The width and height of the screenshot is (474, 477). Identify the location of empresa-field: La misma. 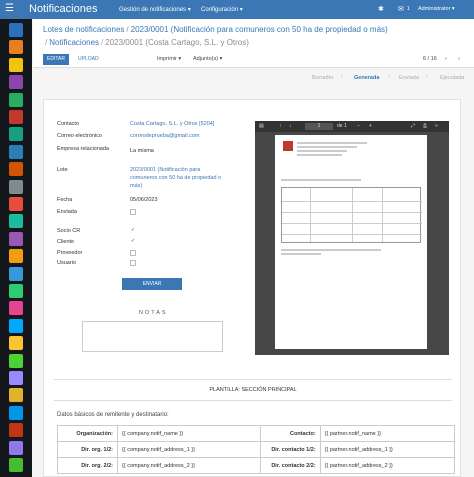
(142, 151).